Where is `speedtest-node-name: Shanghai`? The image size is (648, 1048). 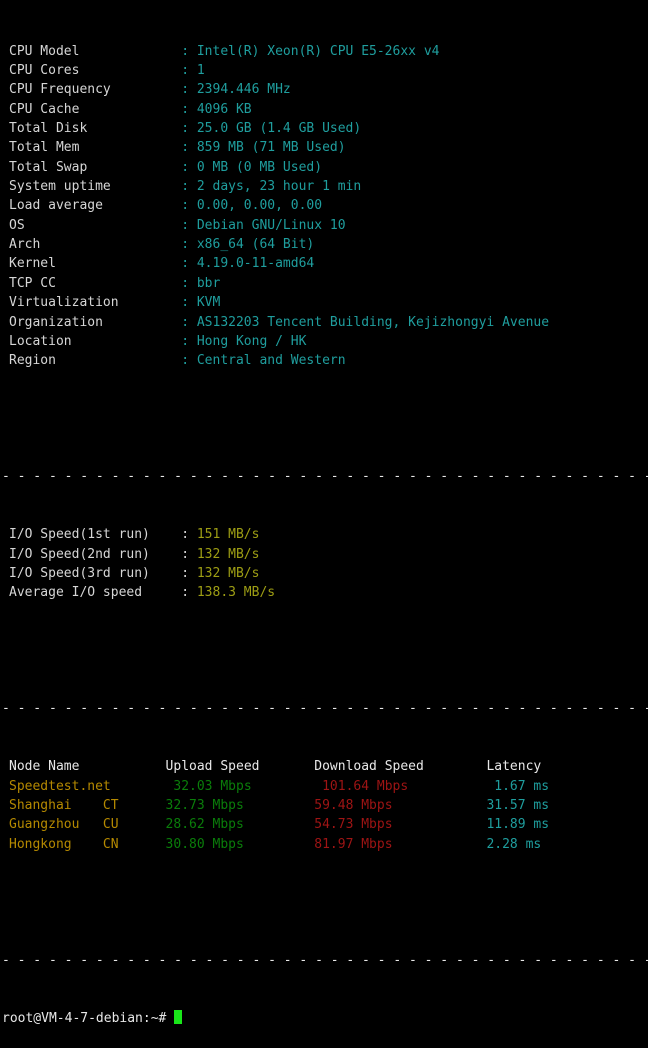
speedtest-node-name: Shanghai is located at coordinates (56, 806).